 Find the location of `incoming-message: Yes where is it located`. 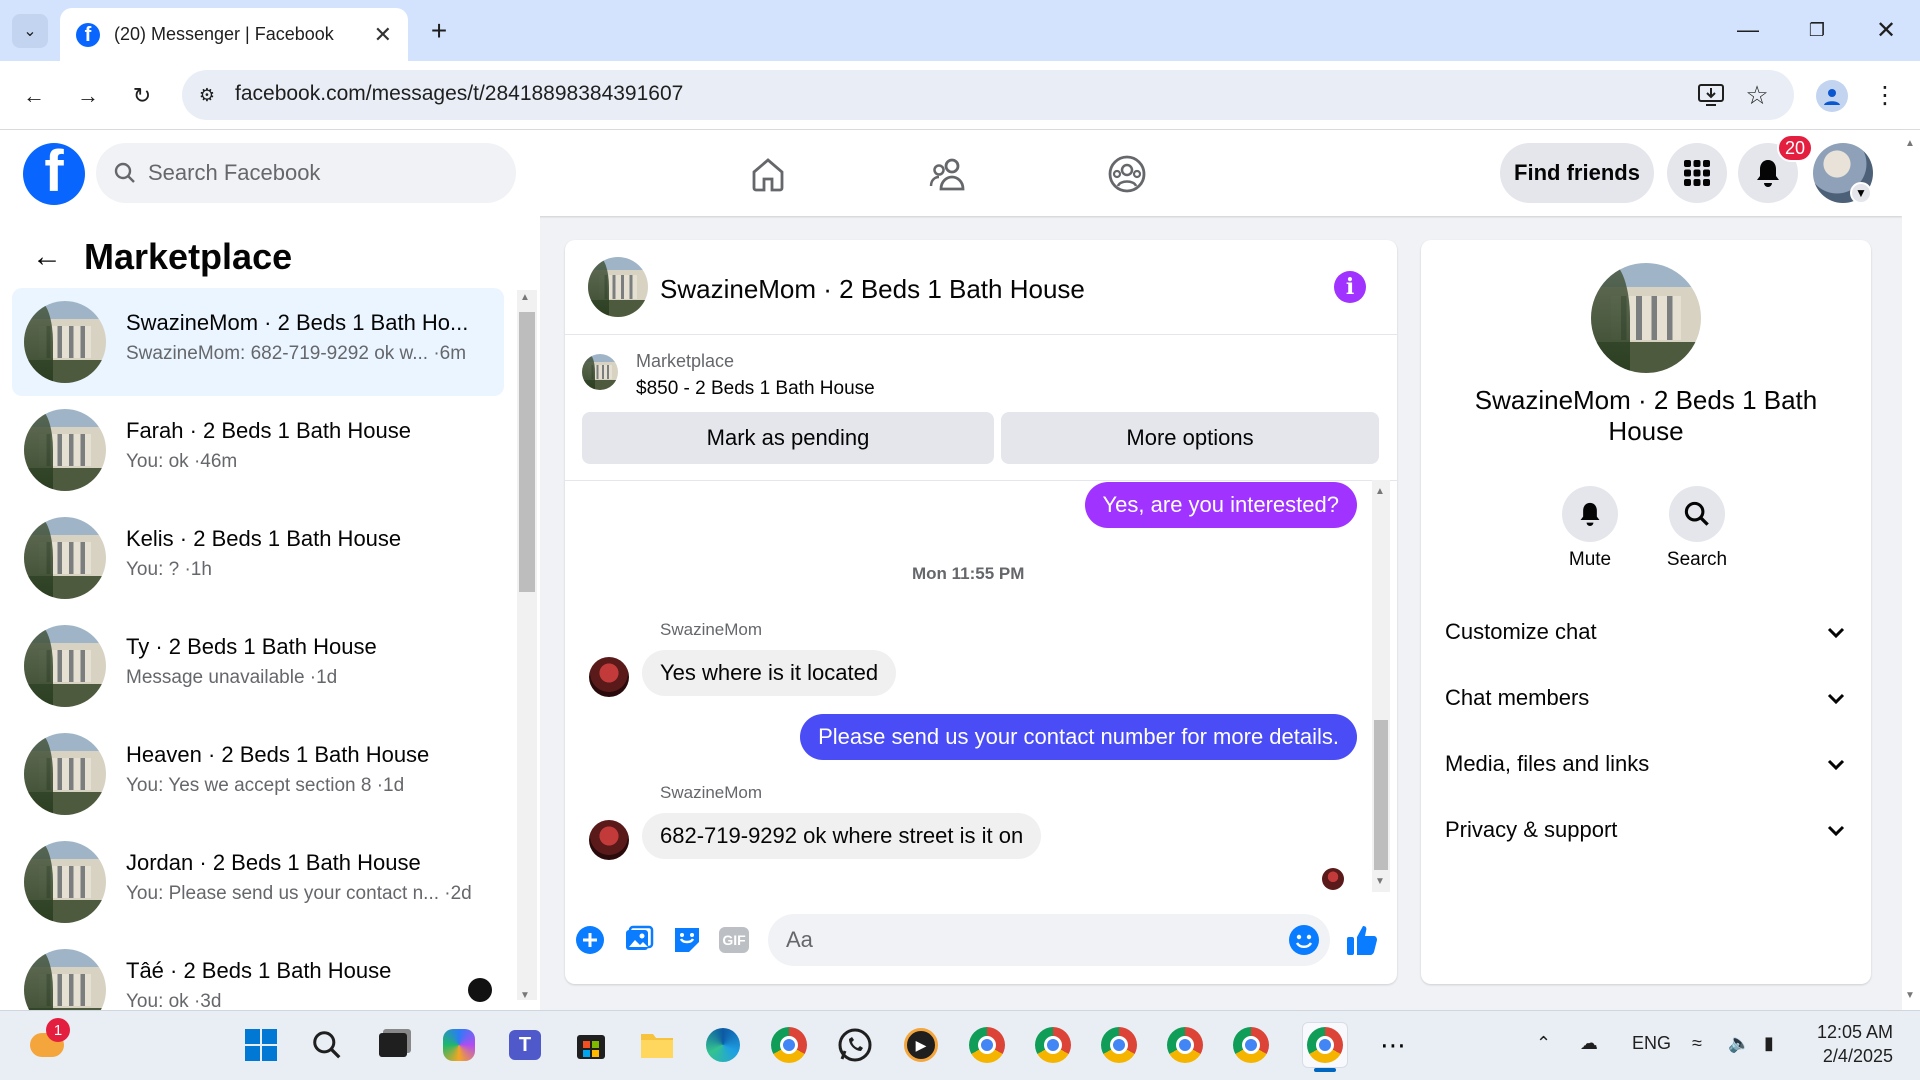

incoming-message: Yes where is it located is located at coordinates (769, 673).